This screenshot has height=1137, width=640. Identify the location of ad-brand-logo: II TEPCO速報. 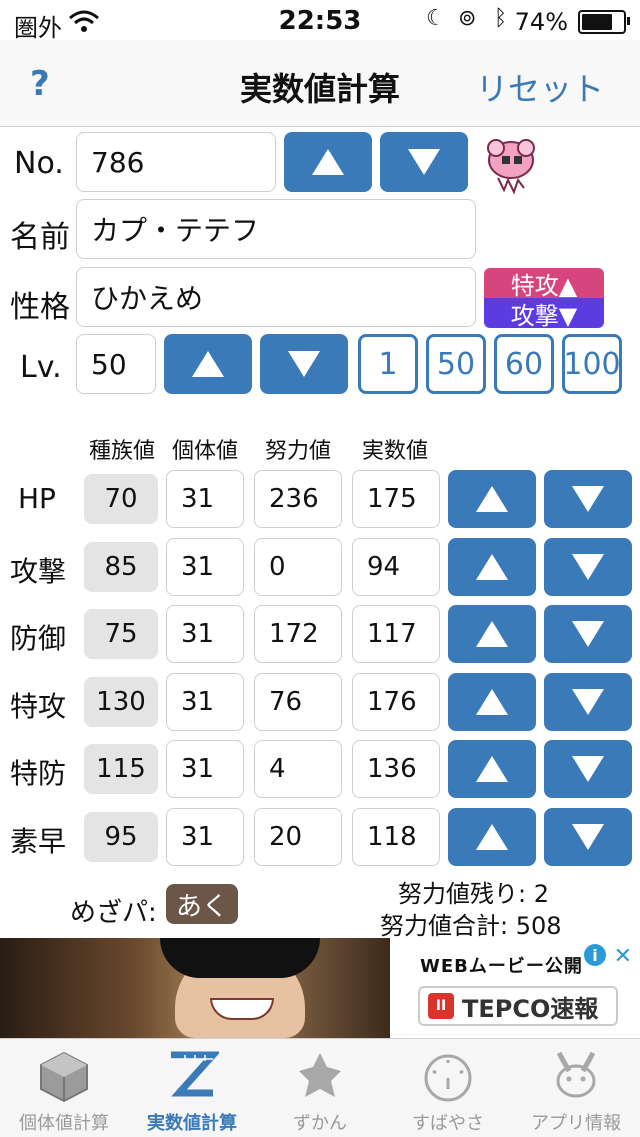
(518, 1006).